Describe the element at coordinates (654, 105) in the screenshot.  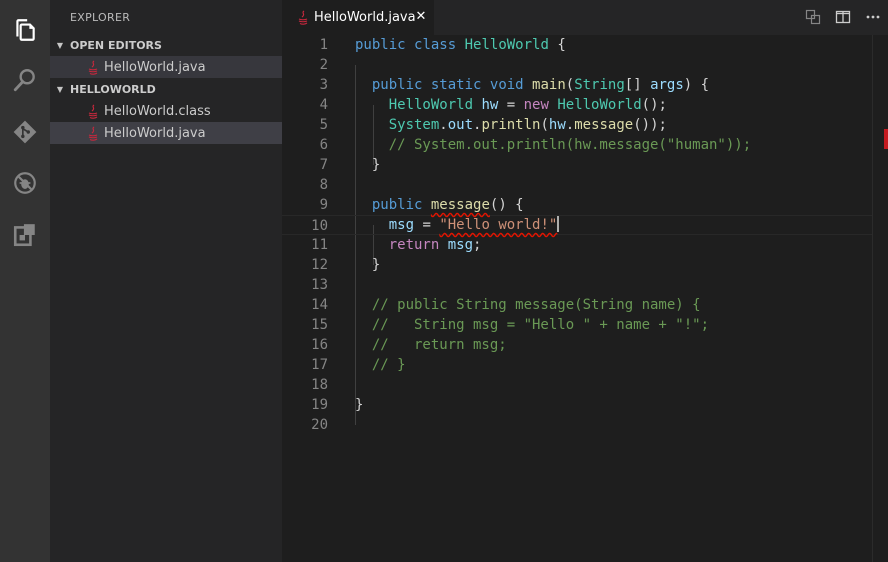
I see `code-token: ();` at that location.